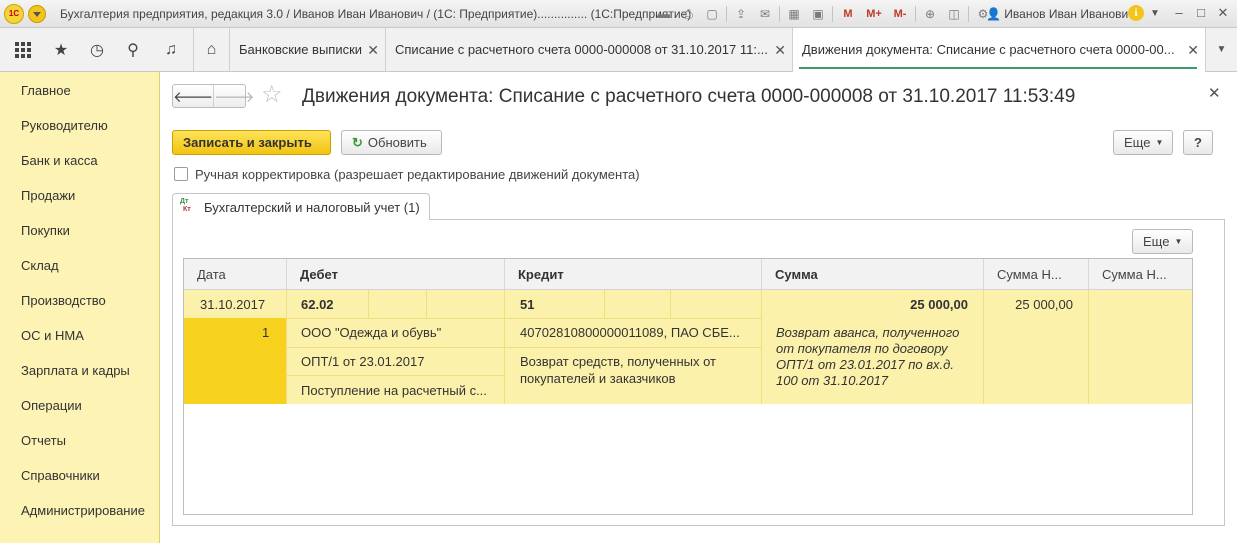 The width and height of the screenshot is (1237, 543). What do you see at coordinates (46, 90) in the screenshot?
I see `sidebar-item-main: Главное` at bounding box center [46, 90].